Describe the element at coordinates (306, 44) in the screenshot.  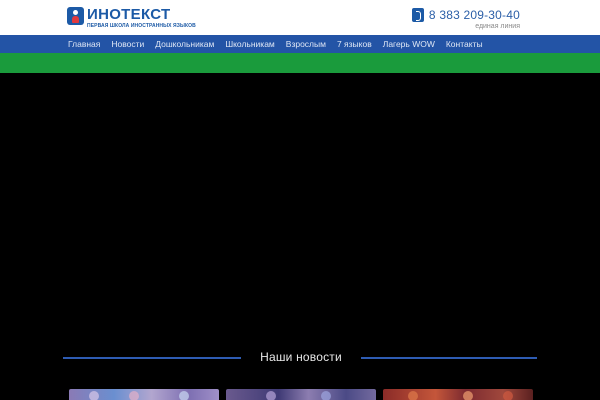
I see `nav-item-adults: Взрослым` at that location.